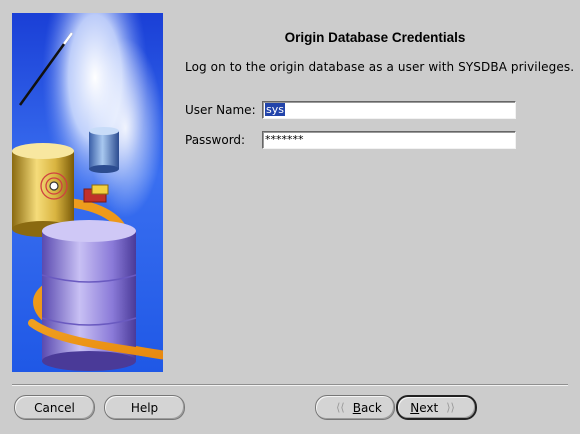 Image resolution: width=580 pixels, height=434 pixels. What do you see at coordinates (275, 109) in the screenshot?
I see `username-value: sys` at bounding box center [275, 109].